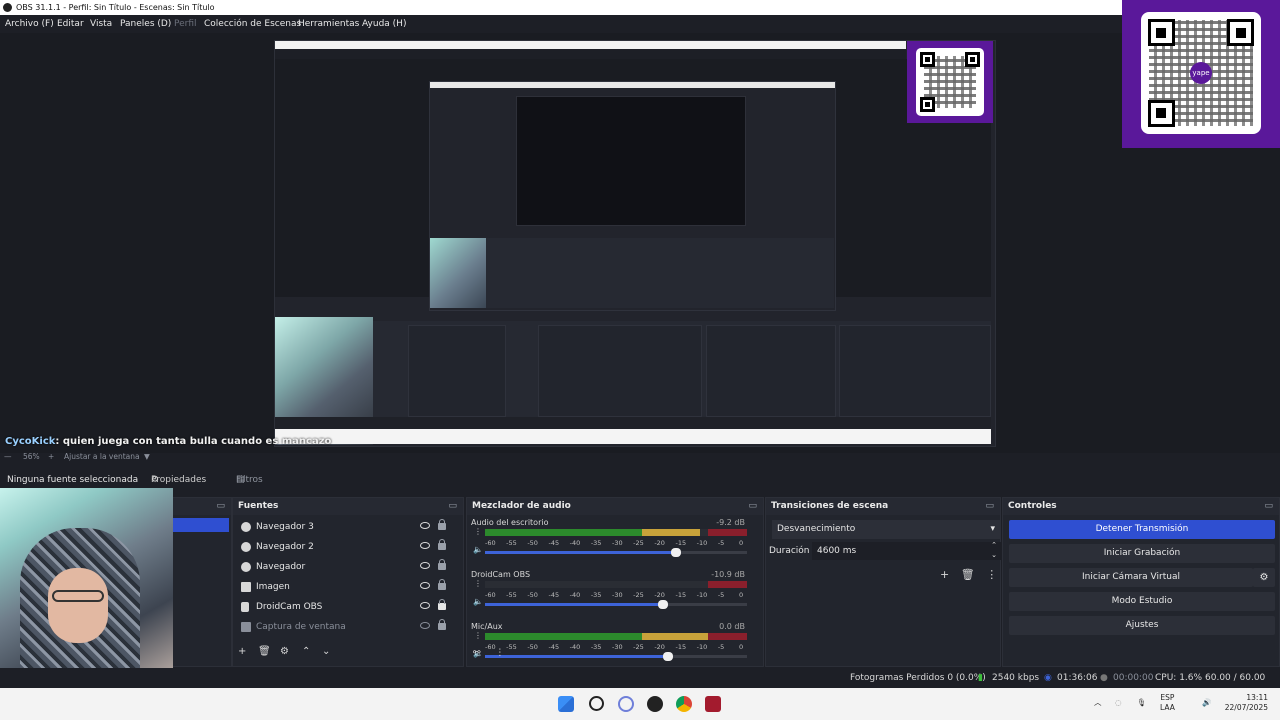 This screenshot has width=1280, height=720. Describe the element at coordinates (1118, 703) in the screenshot. I see `network-icon: ◌` at that location.